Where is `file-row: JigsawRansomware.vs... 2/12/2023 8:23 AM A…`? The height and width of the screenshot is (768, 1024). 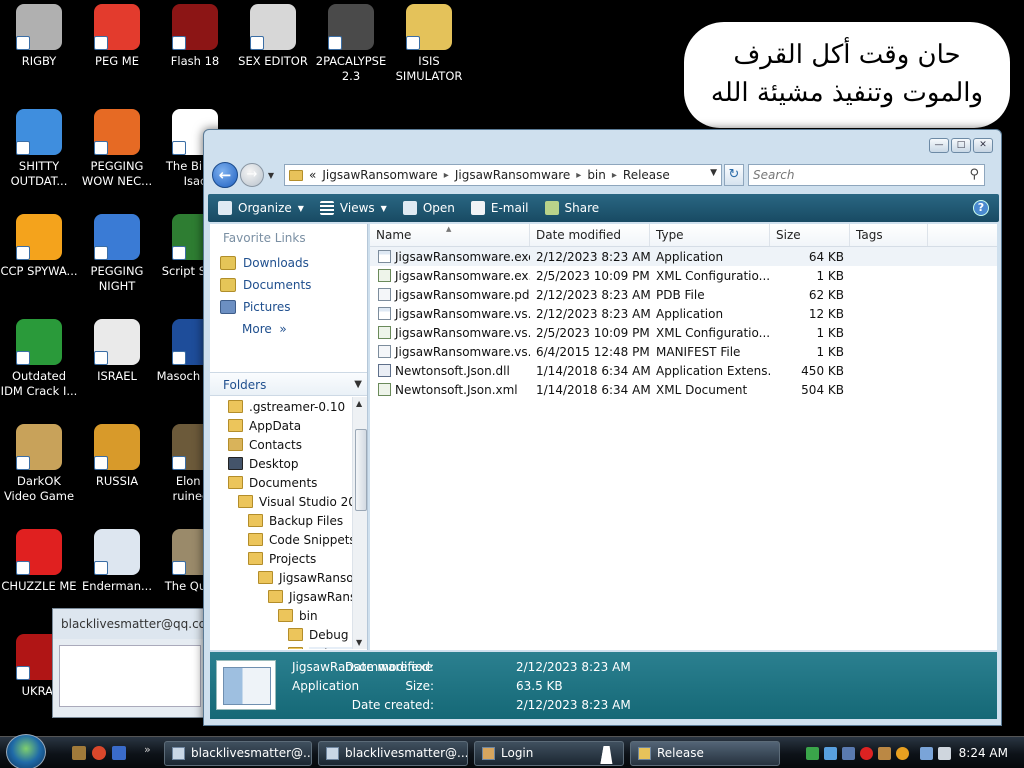 file-row: JigsawRansomware.vs... 2/12/2023 8:23 AM A… is located at coordinates (683, 313).